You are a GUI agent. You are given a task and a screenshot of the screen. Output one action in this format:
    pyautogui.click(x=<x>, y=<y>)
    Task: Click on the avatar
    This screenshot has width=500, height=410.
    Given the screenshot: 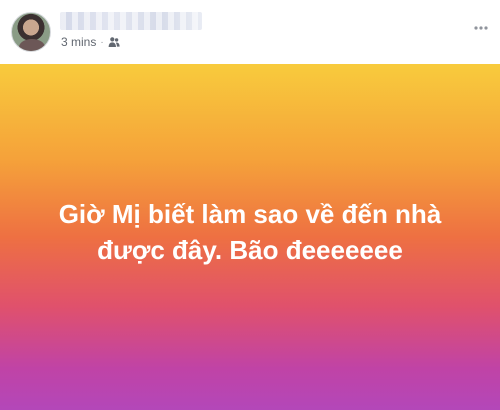 What is the action you would take?
    pyautogui.click(x=31, y=32)
    